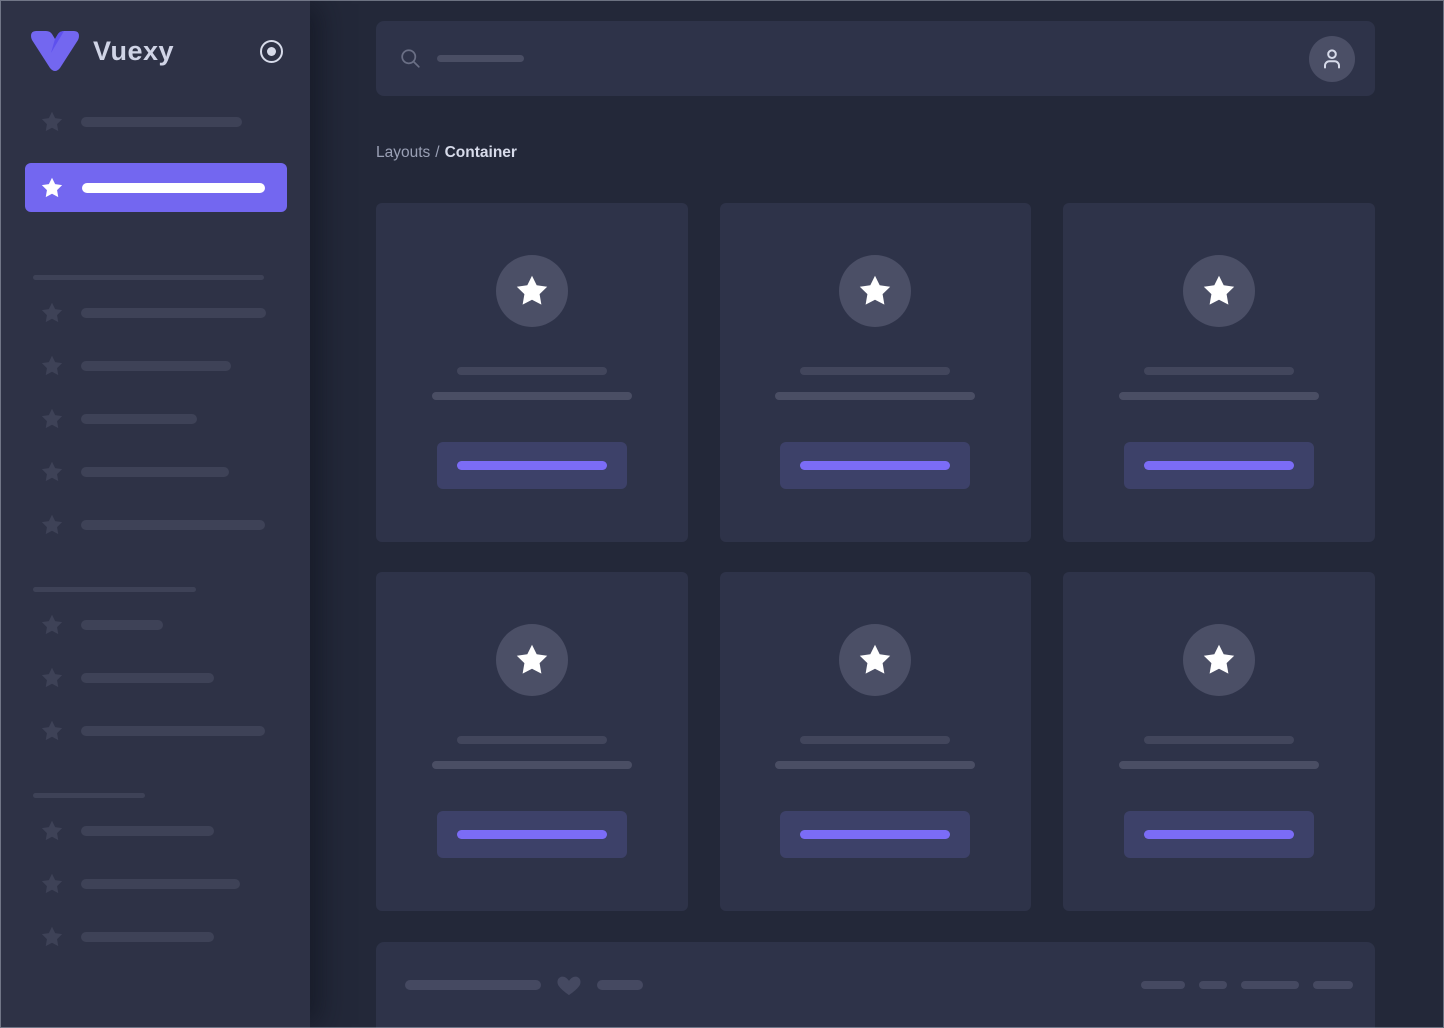 The width and height of the screenshot is (1444, 1028). What do you see at coordinates (134, 50) in the screenshot?
I see `brand-title: Vuexy` at bounding box center [134, 50].